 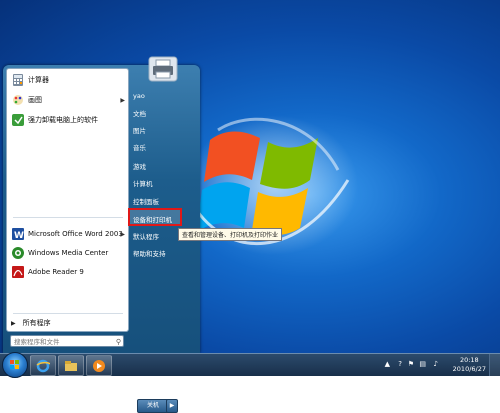 What do you see at coordinates (153, 406) in the screenshot?
I see `shutdown-button: 关机` at bounding box center [153, 406].